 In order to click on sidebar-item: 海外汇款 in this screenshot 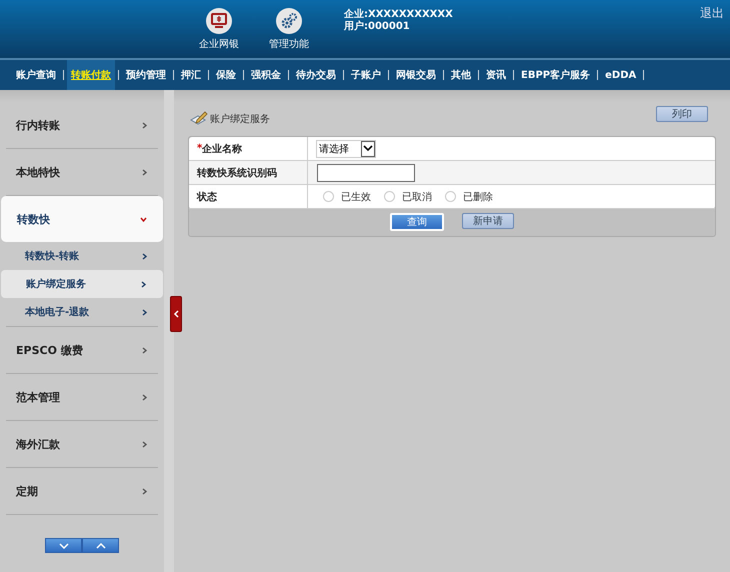, I will do `click(82, 444)`.